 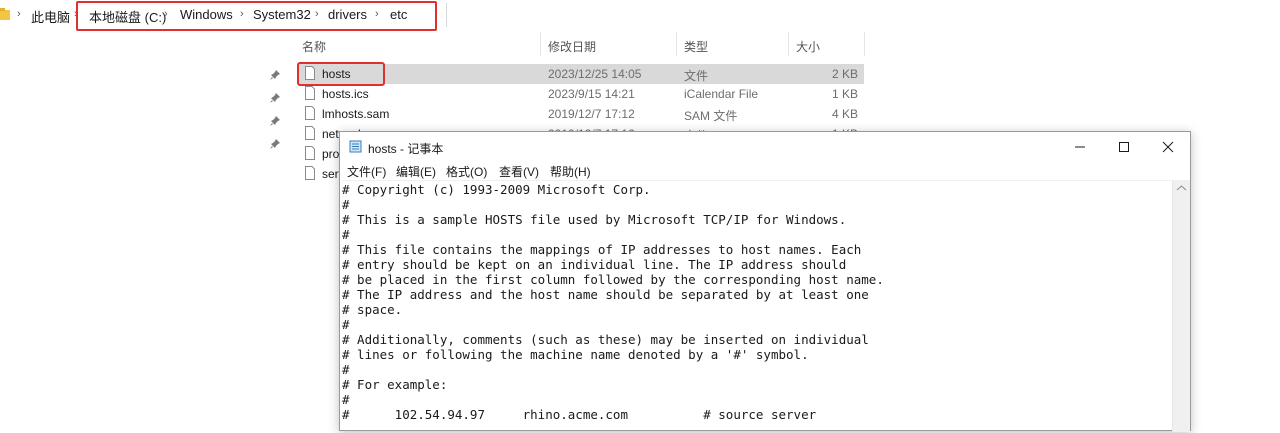 I want to click on maximize-icon, so click(x=1124, y=147).